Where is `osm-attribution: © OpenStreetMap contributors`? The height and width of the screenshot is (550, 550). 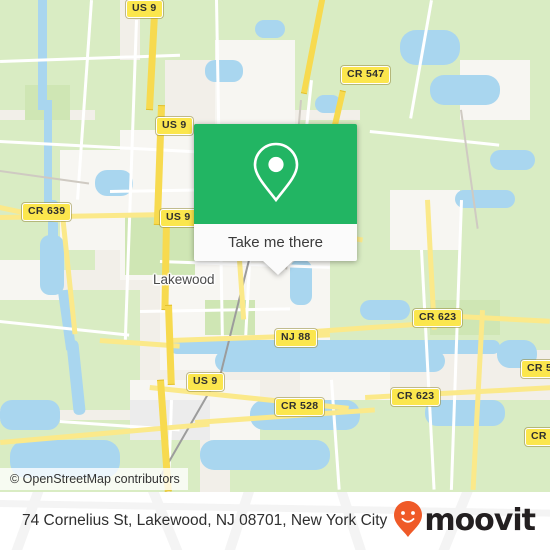
osm-attribution: © OpenStreetMap contributors is located at coordinates (94, 479).